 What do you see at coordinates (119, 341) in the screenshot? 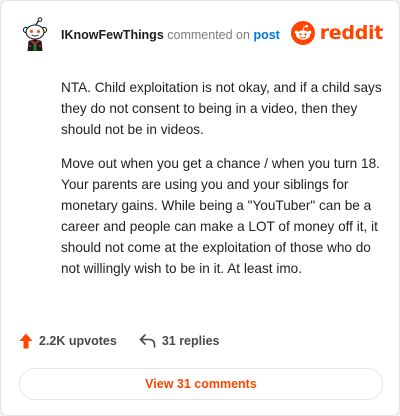
I see `comment-stats: 2.2K upvotes 31 replies` at bounding box center [119, 341].